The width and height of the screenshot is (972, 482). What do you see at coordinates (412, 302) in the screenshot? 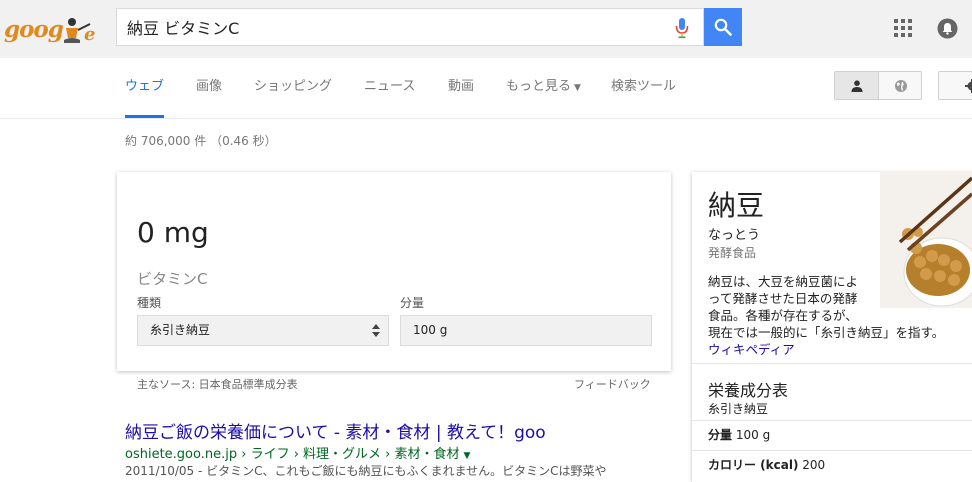
I see `amount-label: 分量` at bounding box center [412, 302].